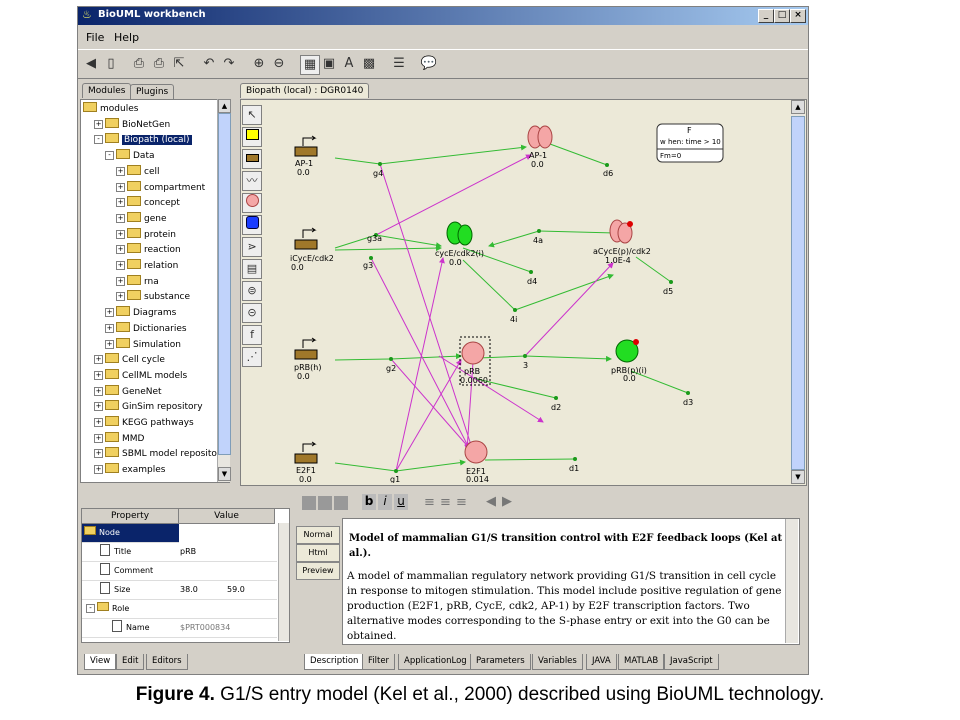 This screenshot has height=720, width=960. What do you see at coordinates (205, 628) in the screenshot?
I see `property-value: $PRT000834` at bounding box center [205, 628].